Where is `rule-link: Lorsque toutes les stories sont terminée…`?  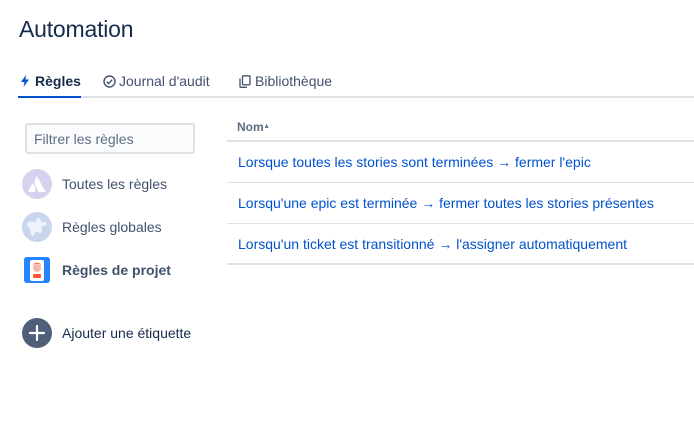 rule-link: Lorsque toutes les stories sont terminée… is located at coordinates (414, 162).